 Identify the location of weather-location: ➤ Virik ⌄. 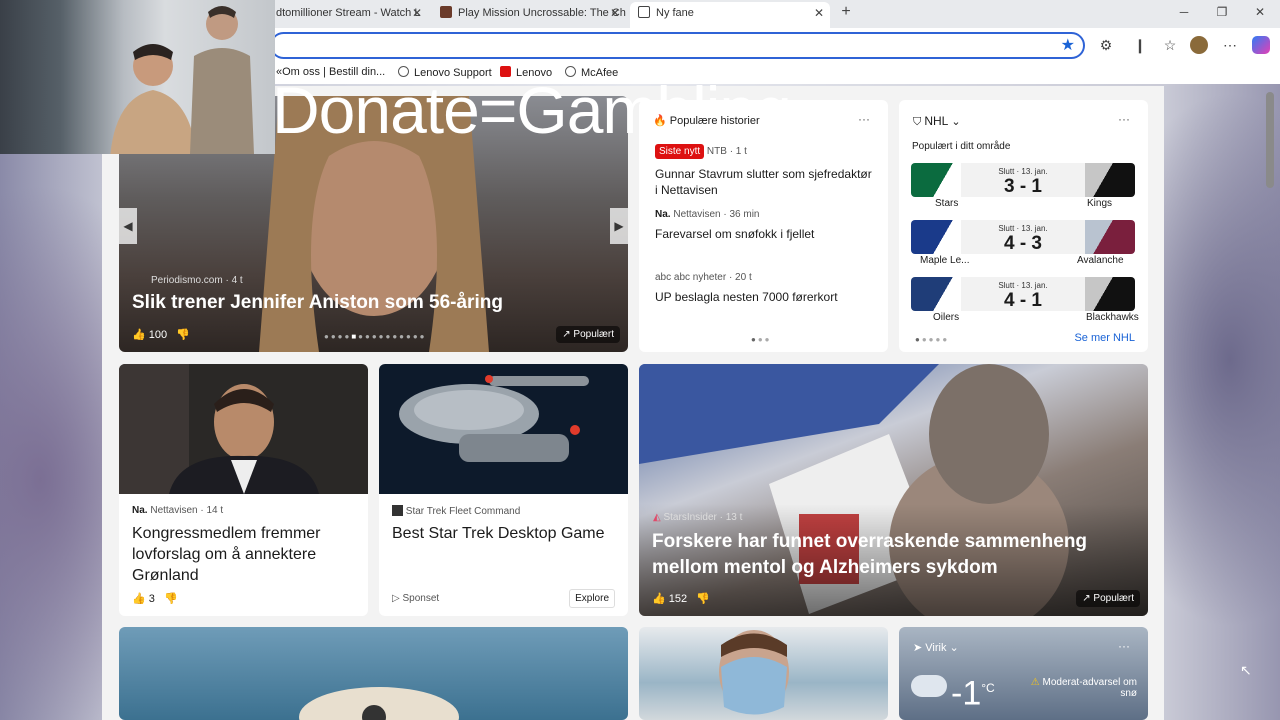
(936, 647).